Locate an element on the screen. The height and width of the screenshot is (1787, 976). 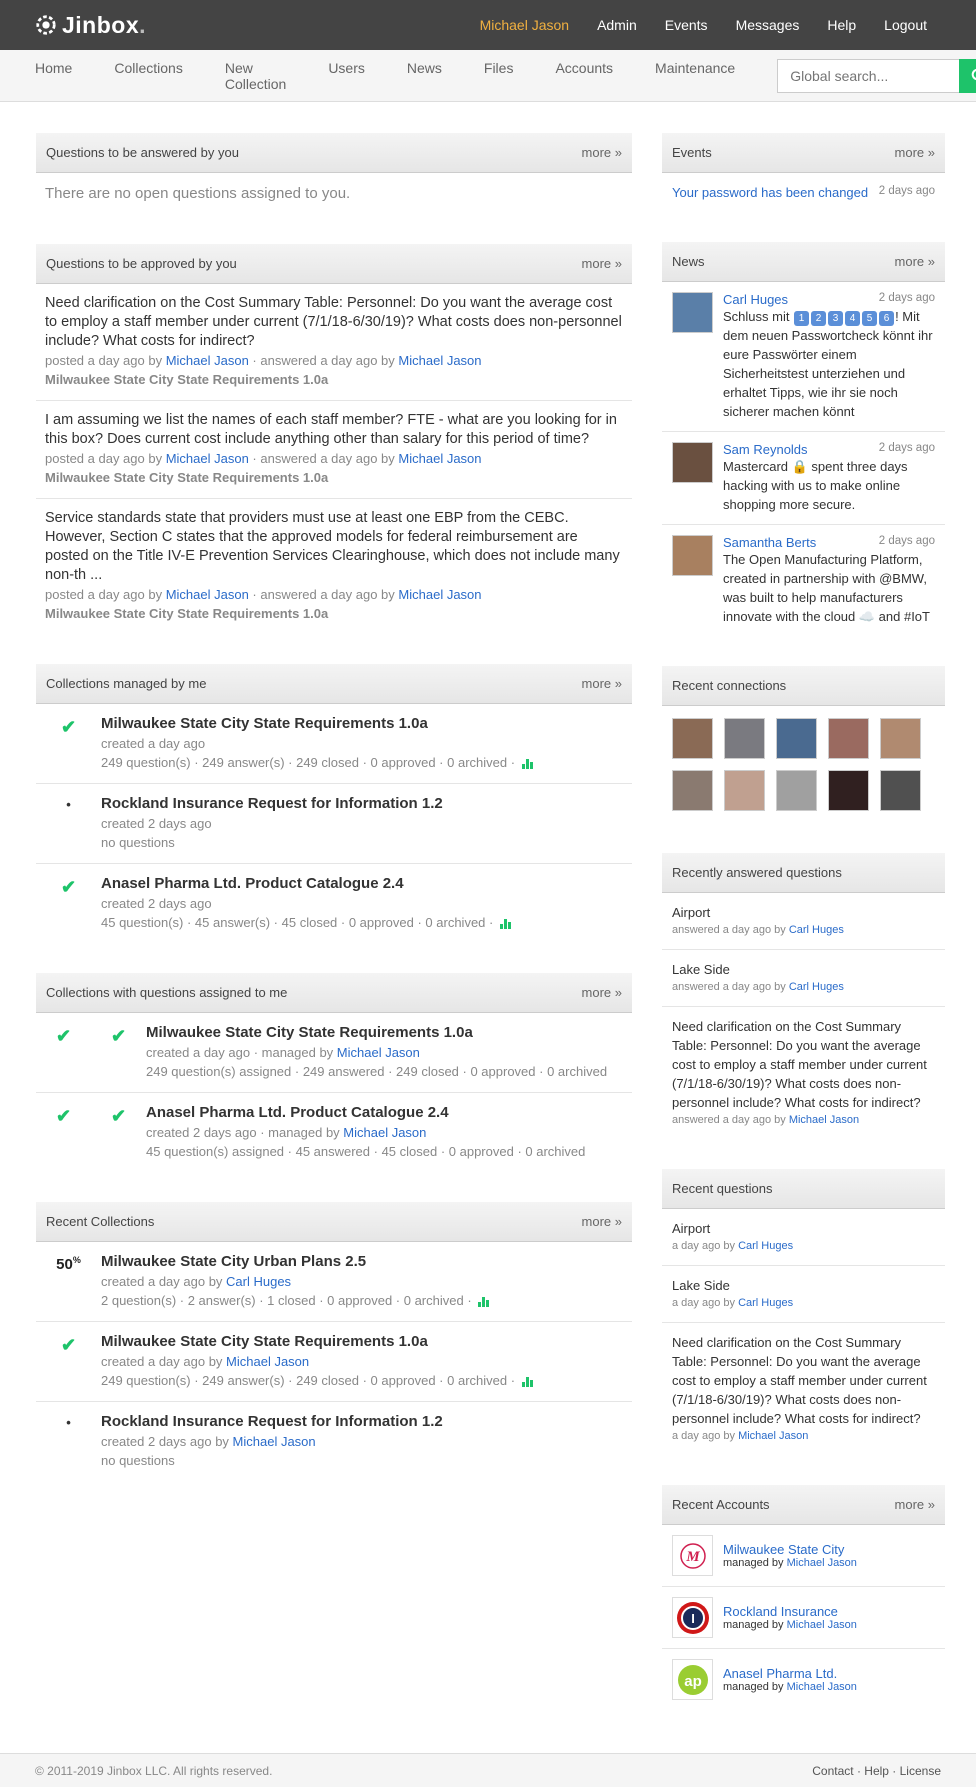
subnav-maintenance: Maintenance is located at coordinates (695, 76).